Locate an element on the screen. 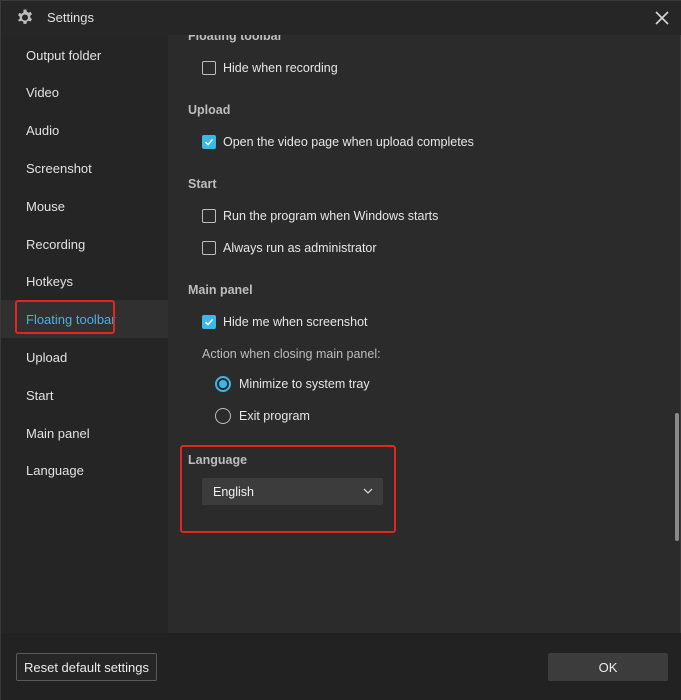  close-button is located at coordinates (662, 18).